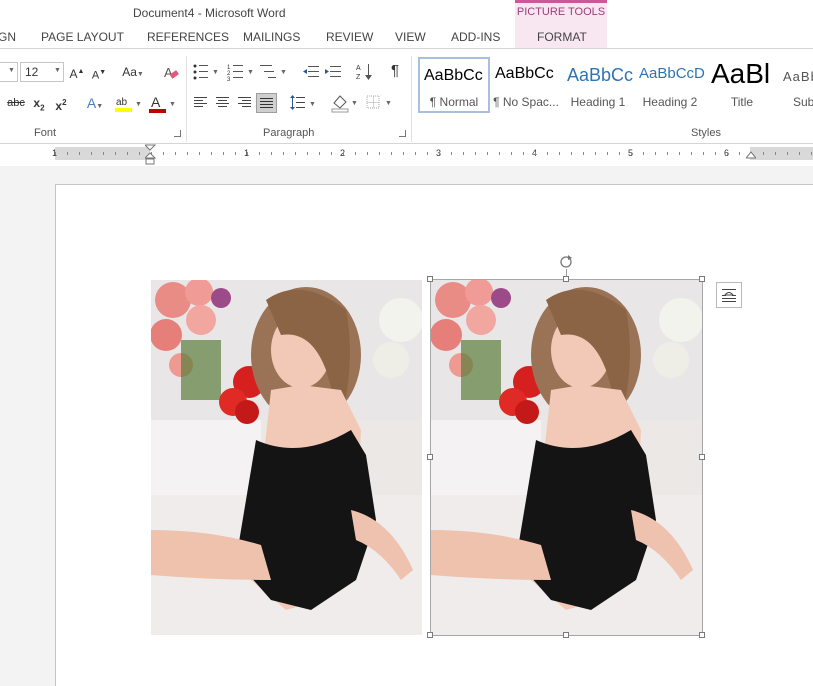 This screenshot has width=813, height=686. Describe the element at coordinates (729, 295) in the screenshot. I see `layout-options-button` at that location.